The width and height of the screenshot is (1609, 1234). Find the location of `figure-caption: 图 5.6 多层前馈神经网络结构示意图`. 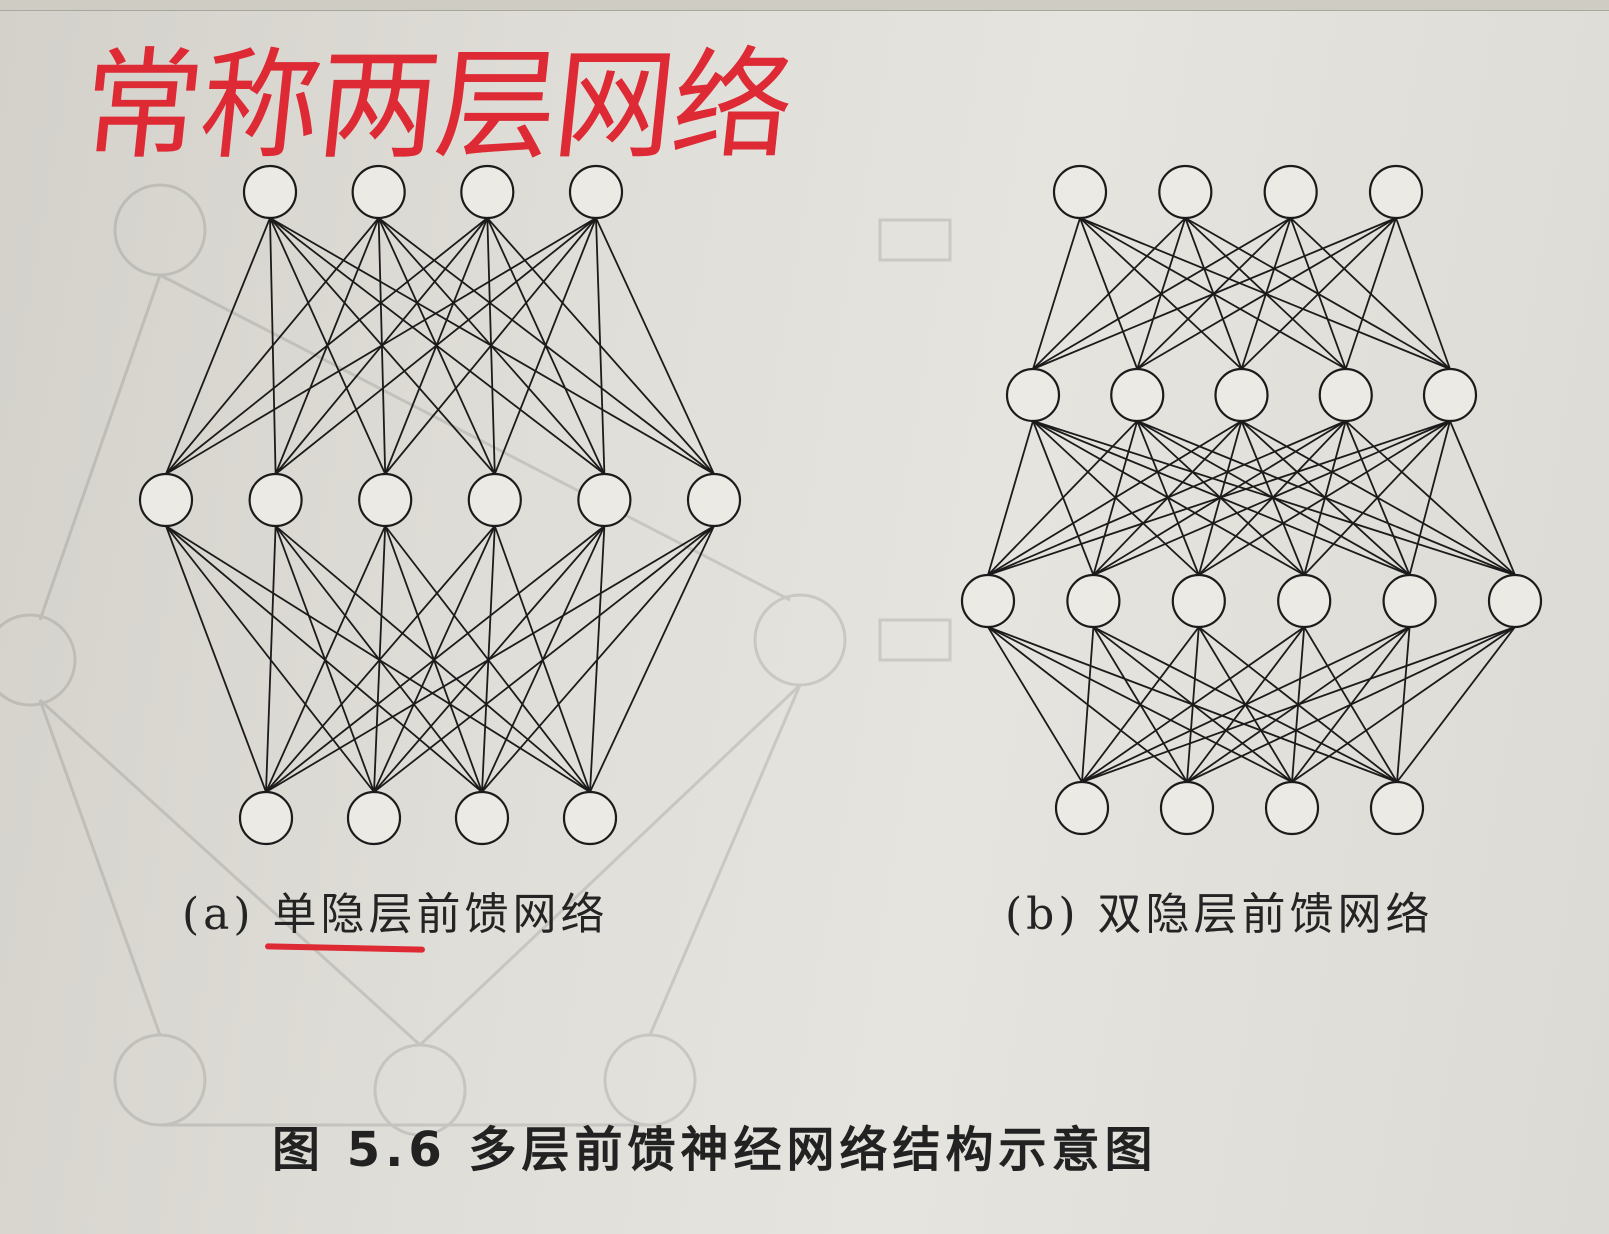

figure-caption: 图 5.6 多层前馈神经网络结构示意图 is located at coordinates (715, 1150).